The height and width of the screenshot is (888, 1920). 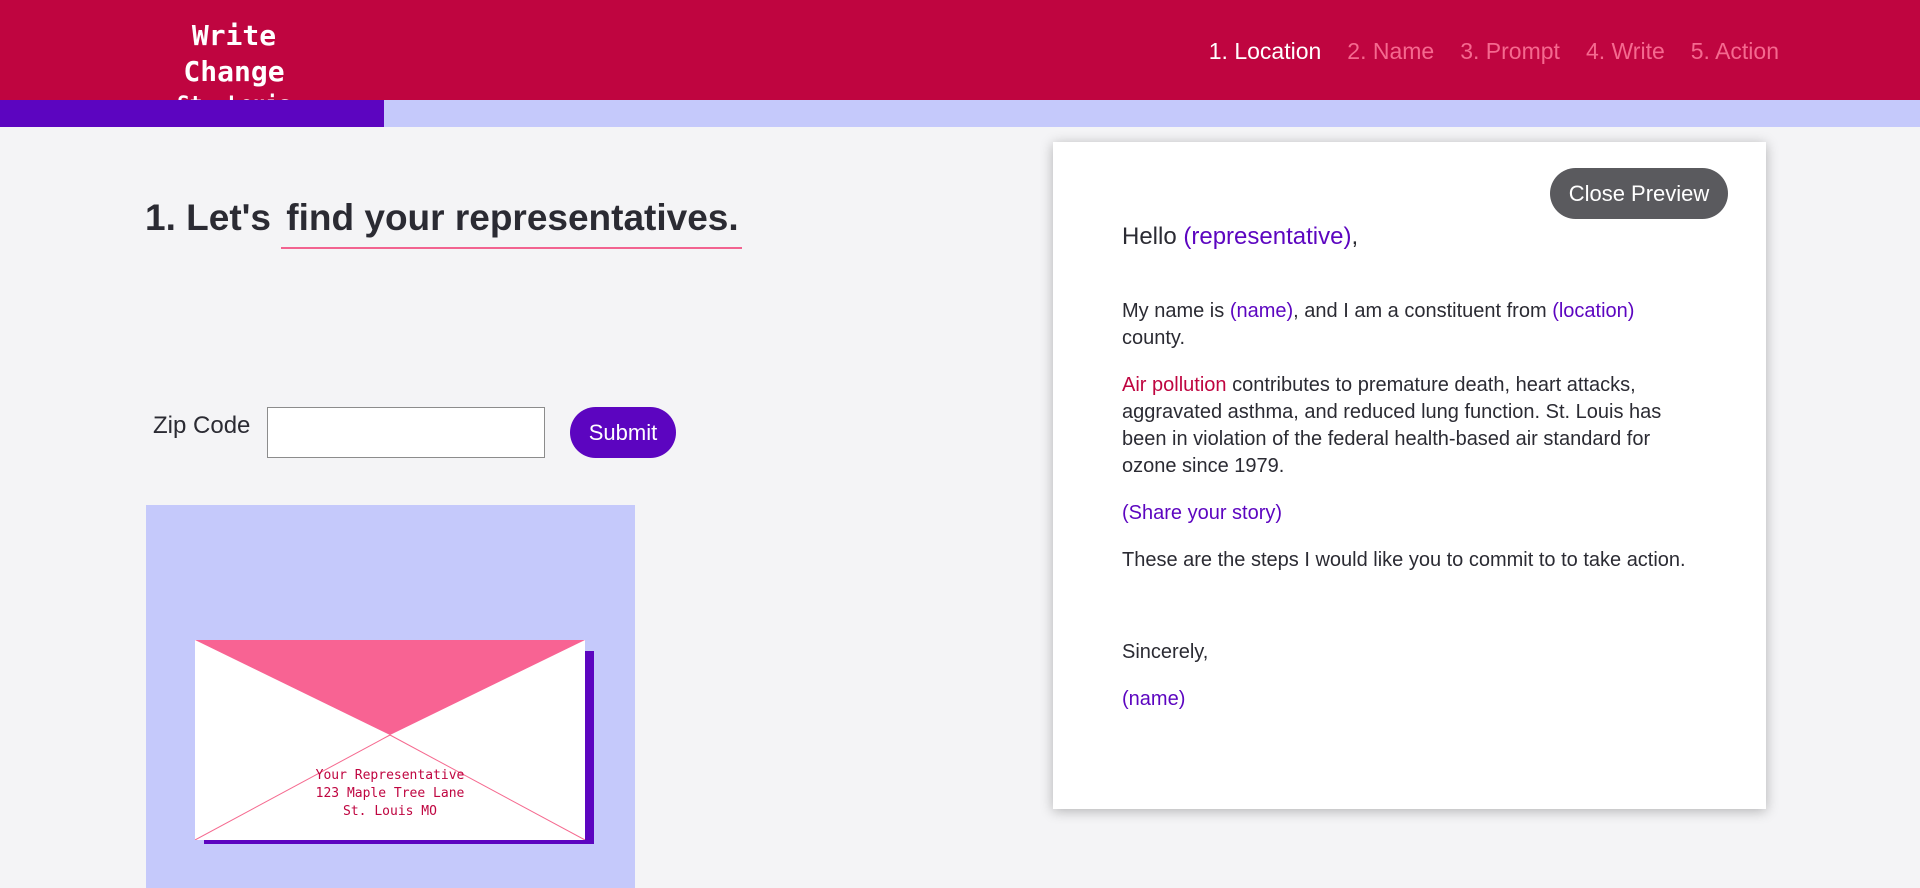 I want to click on representative-placeholder: (representative), so click(x=1267, y=236).